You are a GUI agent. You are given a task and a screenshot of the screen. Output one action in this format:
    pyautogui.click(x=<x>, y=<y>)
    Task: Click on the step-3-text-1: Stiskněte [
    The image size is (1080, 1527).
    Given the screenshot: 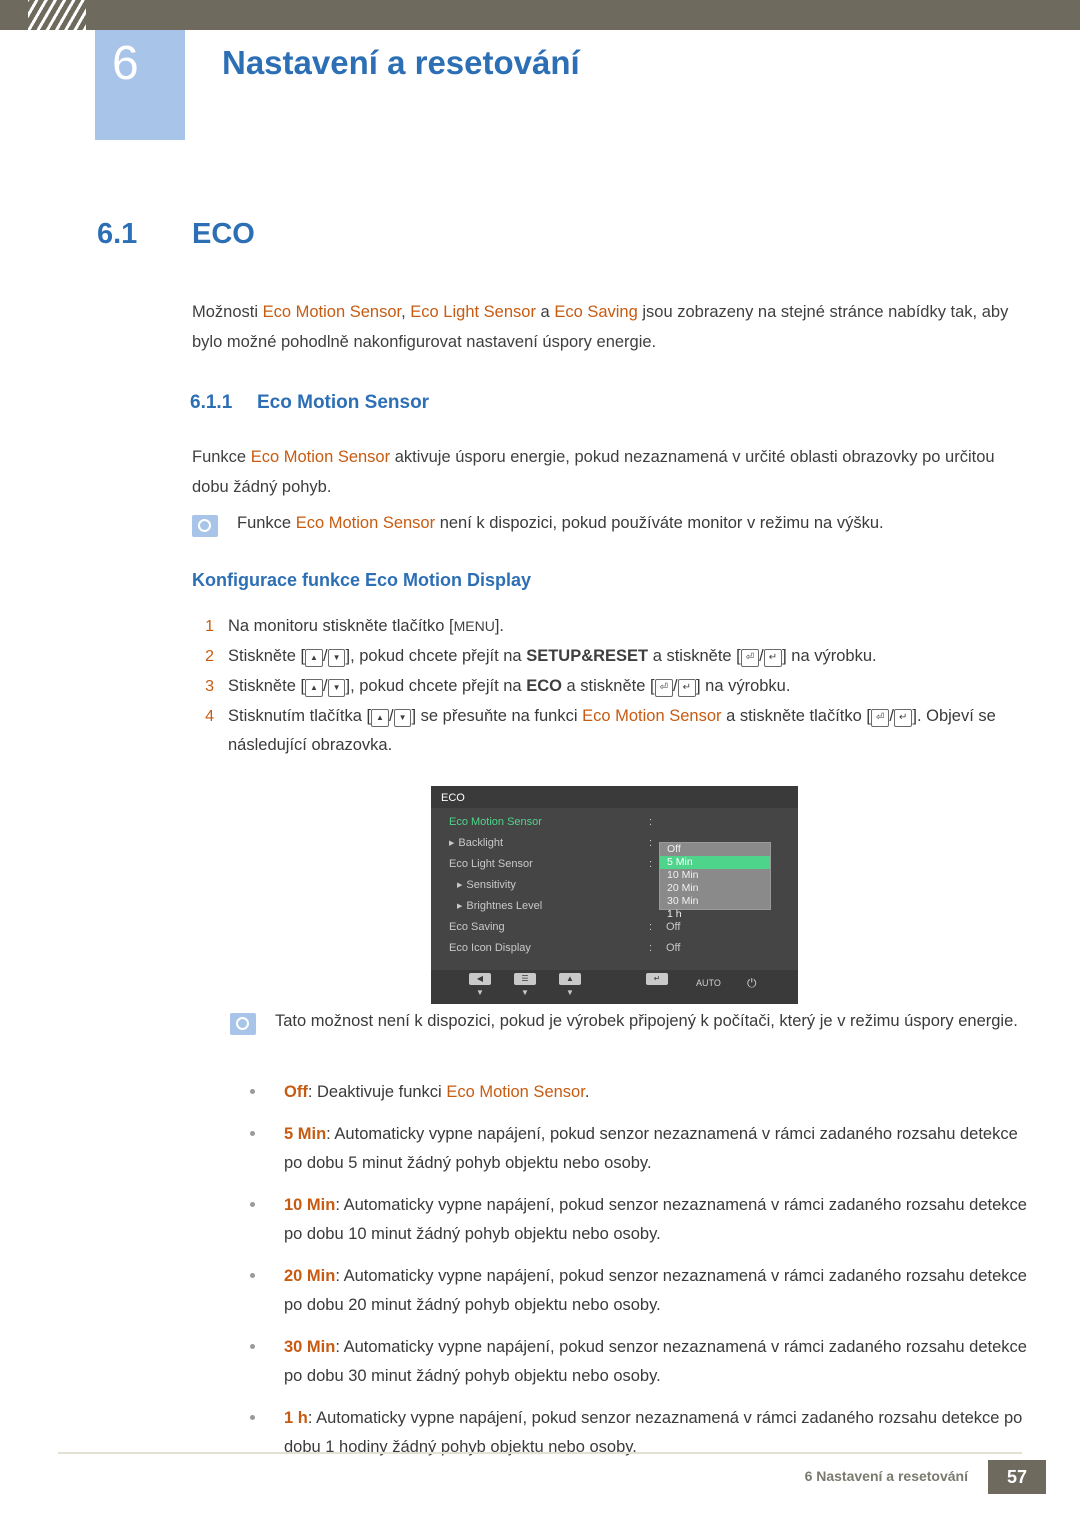 What is the action you would take?
    pyautogui.click(x=267, y=686)
    